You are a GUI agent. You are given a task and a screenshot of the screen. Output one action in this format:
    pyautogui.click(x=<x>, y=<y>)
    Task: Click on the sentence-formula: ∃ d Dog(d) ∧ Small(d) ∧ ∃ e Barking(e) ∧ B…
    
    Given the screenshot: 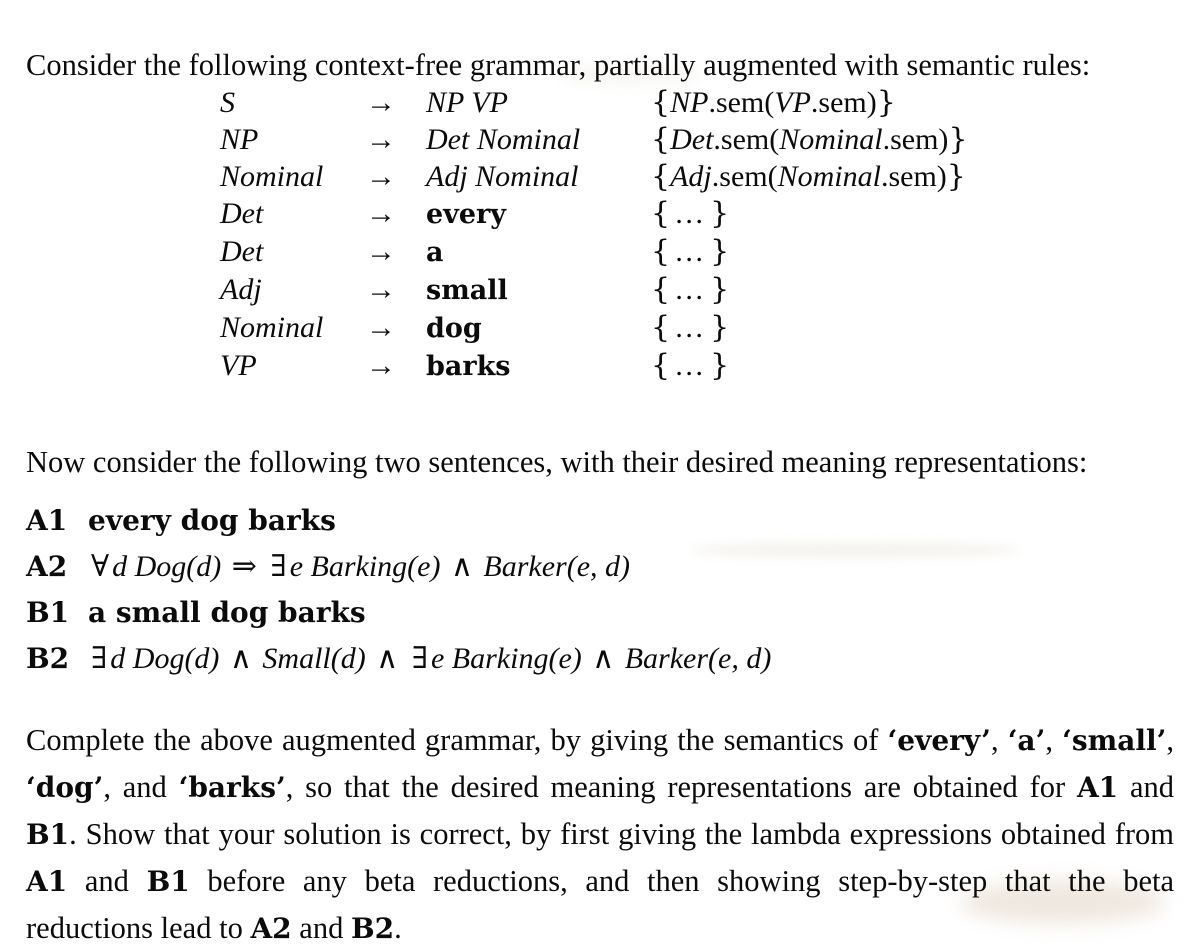 What is the action you would take?
    pyautogui.click(x=429, y=659)
    